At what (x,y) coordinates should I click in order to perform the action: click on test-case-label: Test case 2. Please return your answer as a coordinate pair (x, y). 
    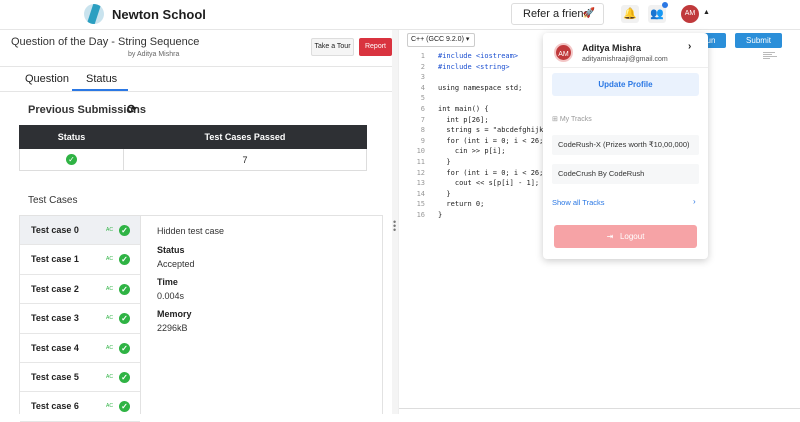
    Looking at the image, I should click on (55, 288).